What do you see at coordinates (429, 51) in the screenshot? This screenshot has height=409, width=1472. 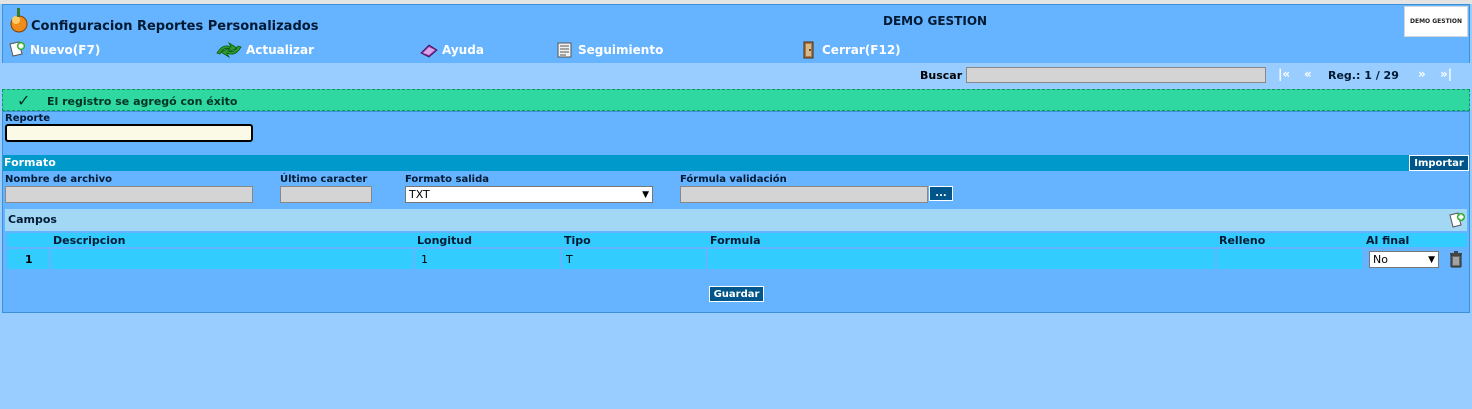 I see `help-book-icon` at bounding box center [429, 51].